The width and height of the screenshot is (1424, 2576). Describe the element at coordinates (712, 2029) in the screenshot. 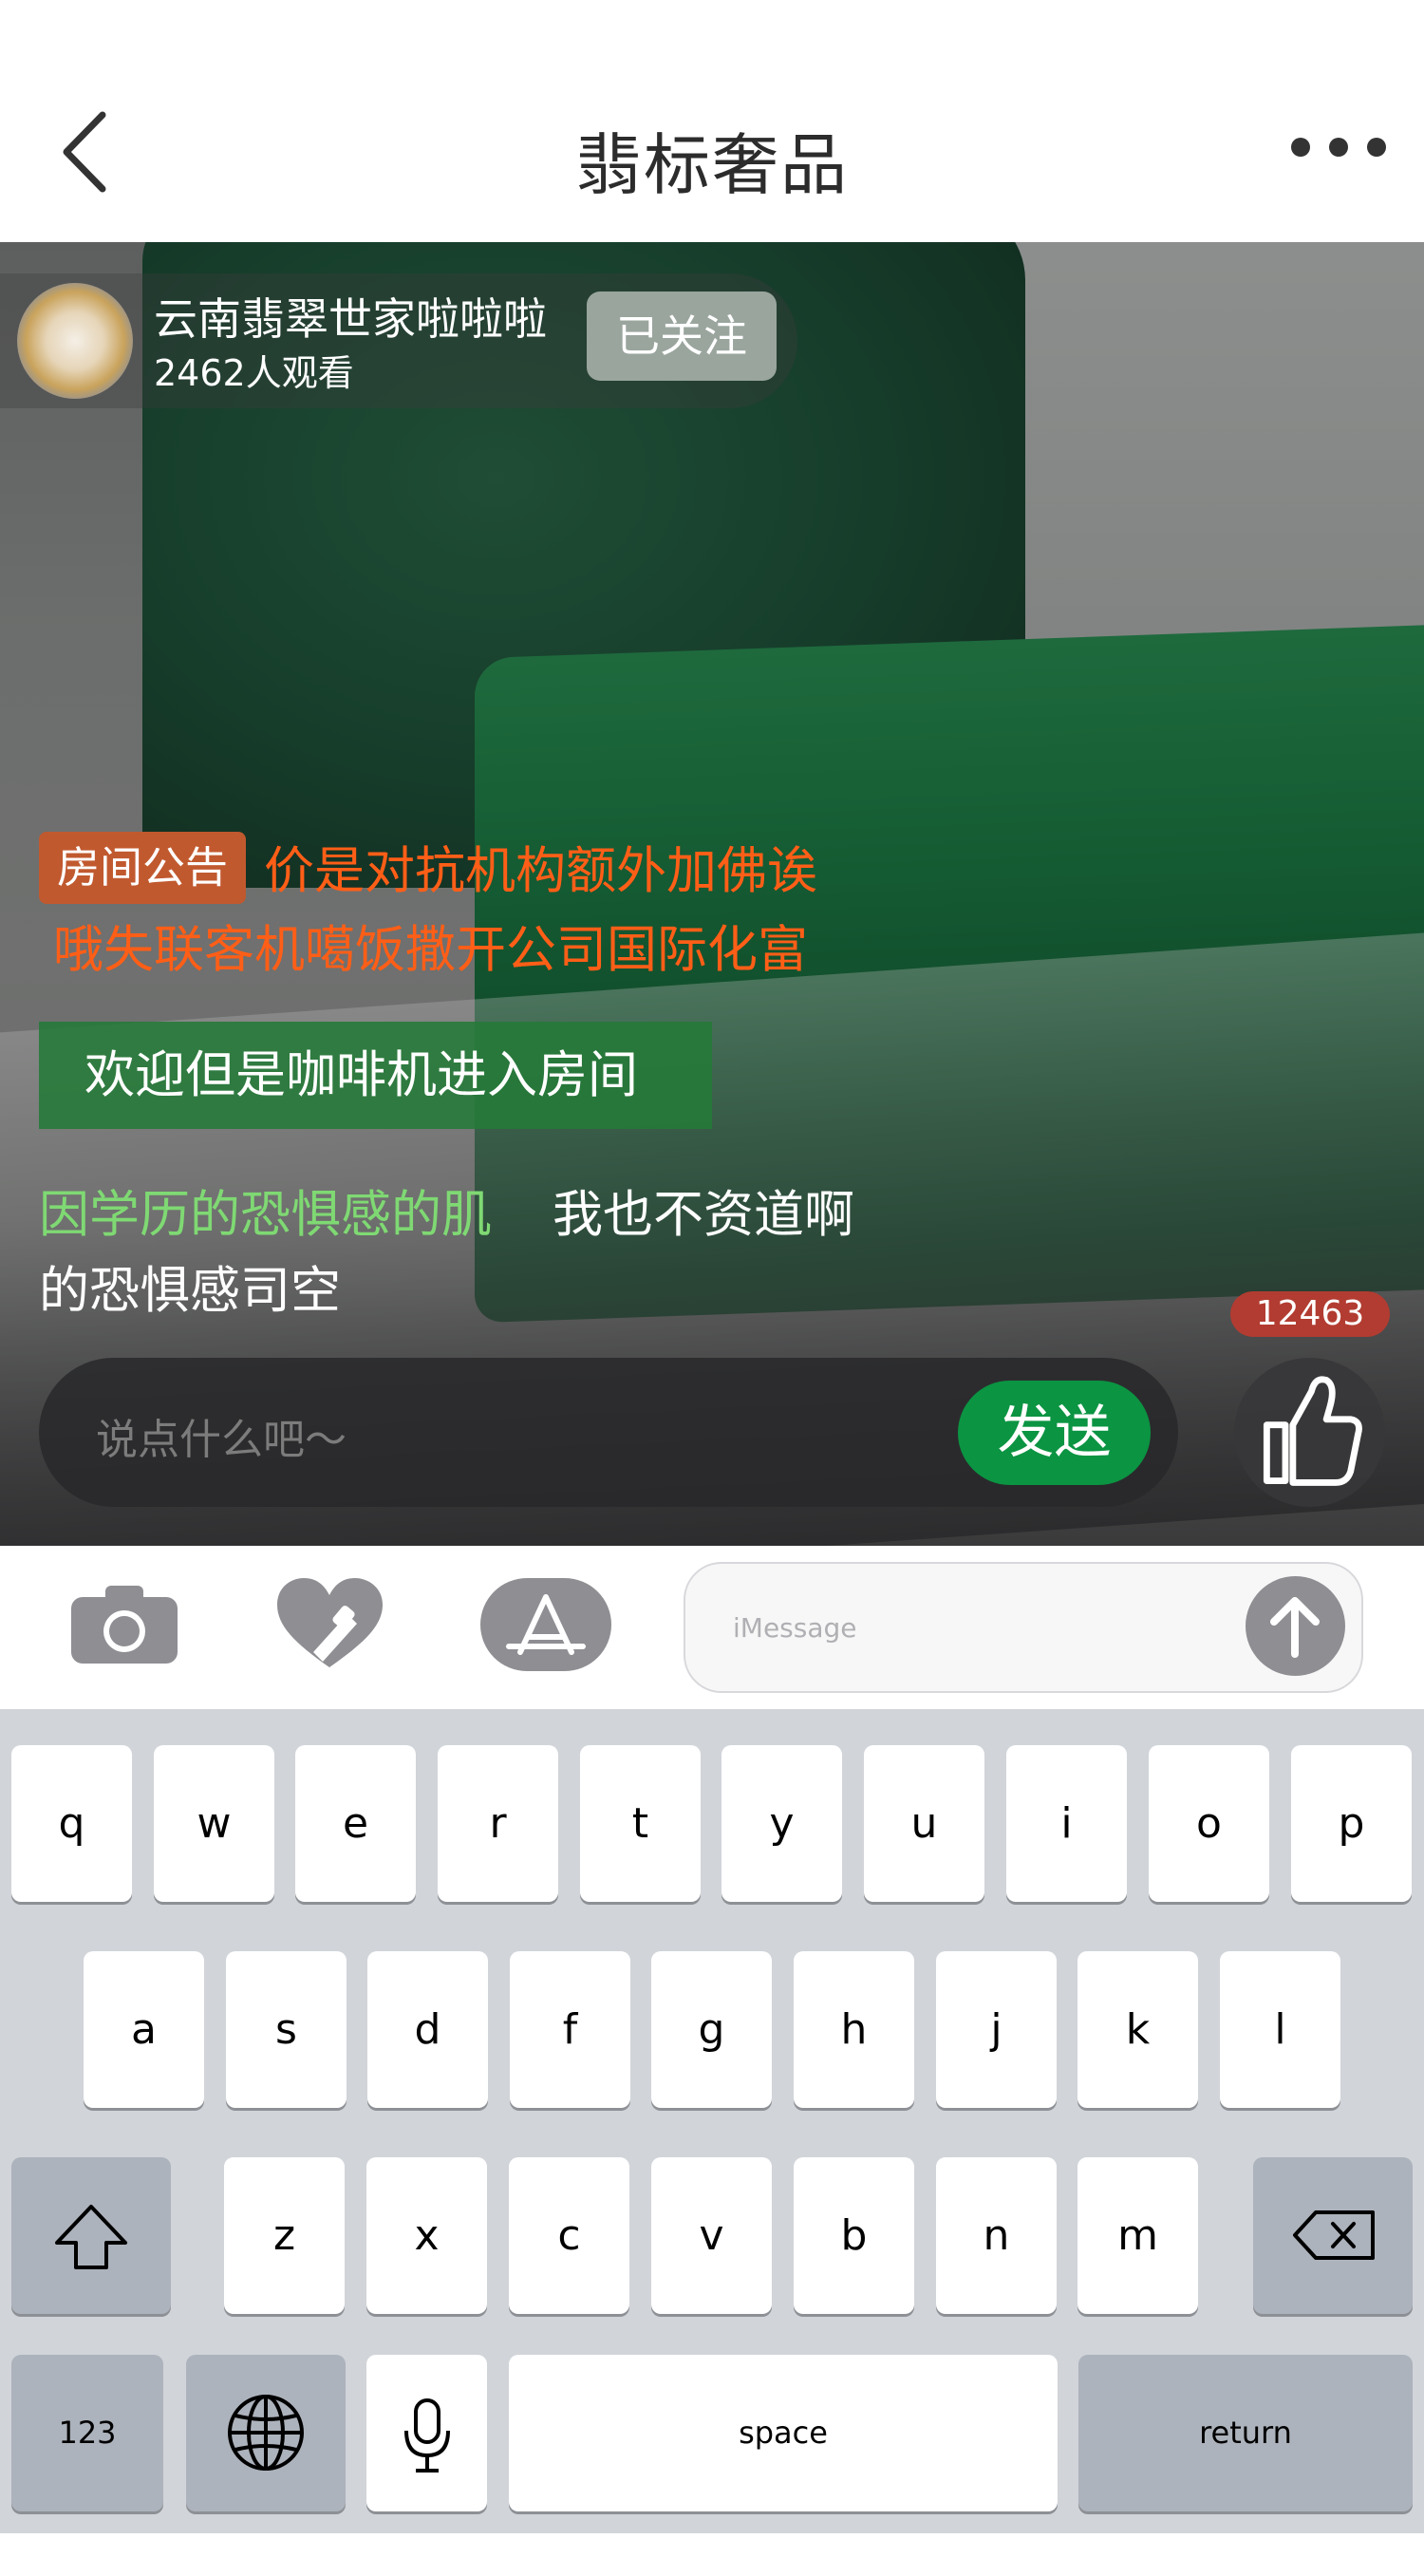

I see `key-g: g` at that location.